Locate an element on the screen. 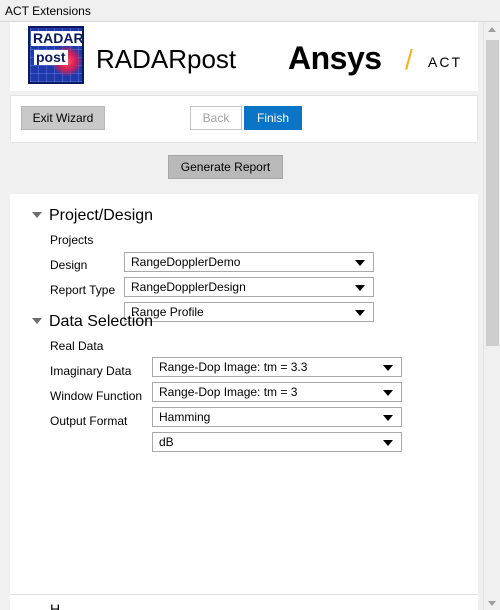  collapse-project-design-icon is located at coordinates (37, 215).